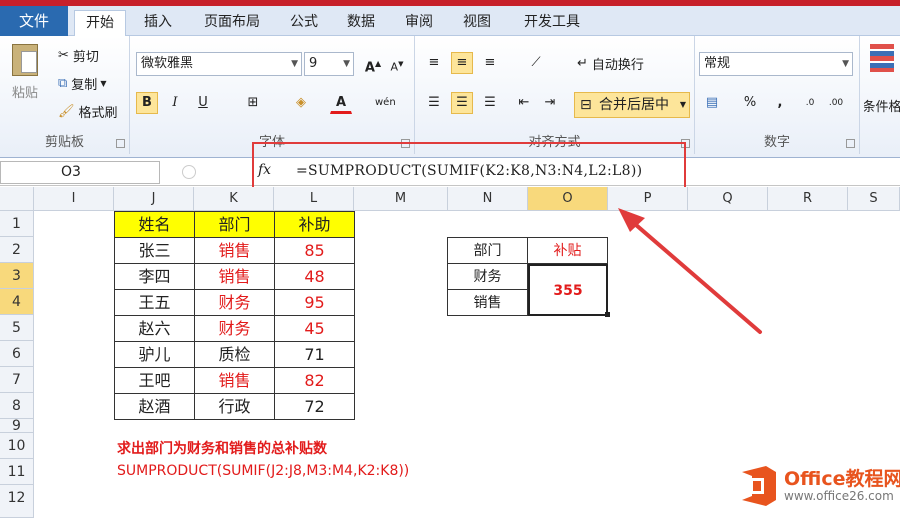  Describe the element at coordinates (842, 479) in the screenshot. I see `watermark-brand: Office教程网` at that location.